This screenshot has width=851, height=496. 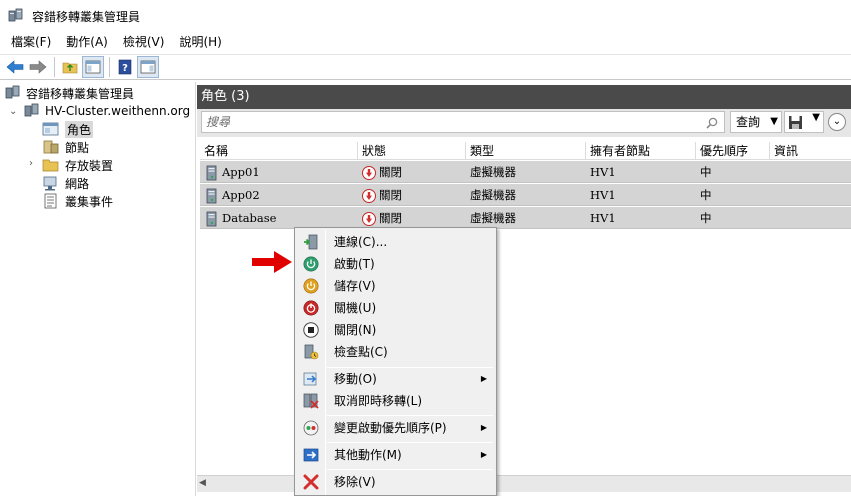 I want to click on chevron-right-icon: ›, so click(x=34, y=164).